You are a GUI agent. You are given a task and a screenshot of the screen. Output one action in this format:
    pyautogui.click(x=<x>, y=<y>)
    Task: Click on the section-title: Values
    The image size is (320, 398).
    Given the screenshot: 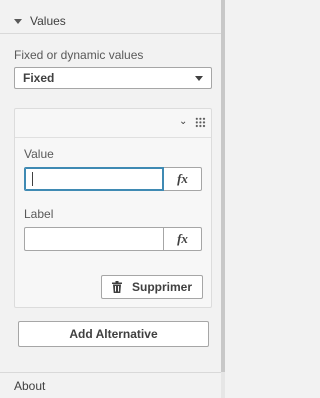 What is the action you would take?
    pyautogui.click(x=48, y=21)
    